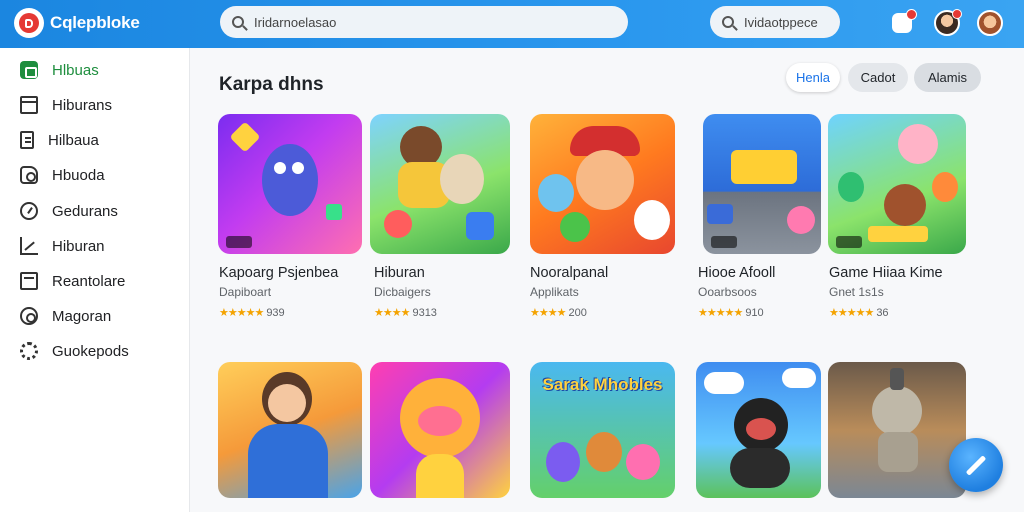 Image resolution: width=1024 pixels, height=512 pixels. I want to click on puzzle-icon, so click(29, 175).